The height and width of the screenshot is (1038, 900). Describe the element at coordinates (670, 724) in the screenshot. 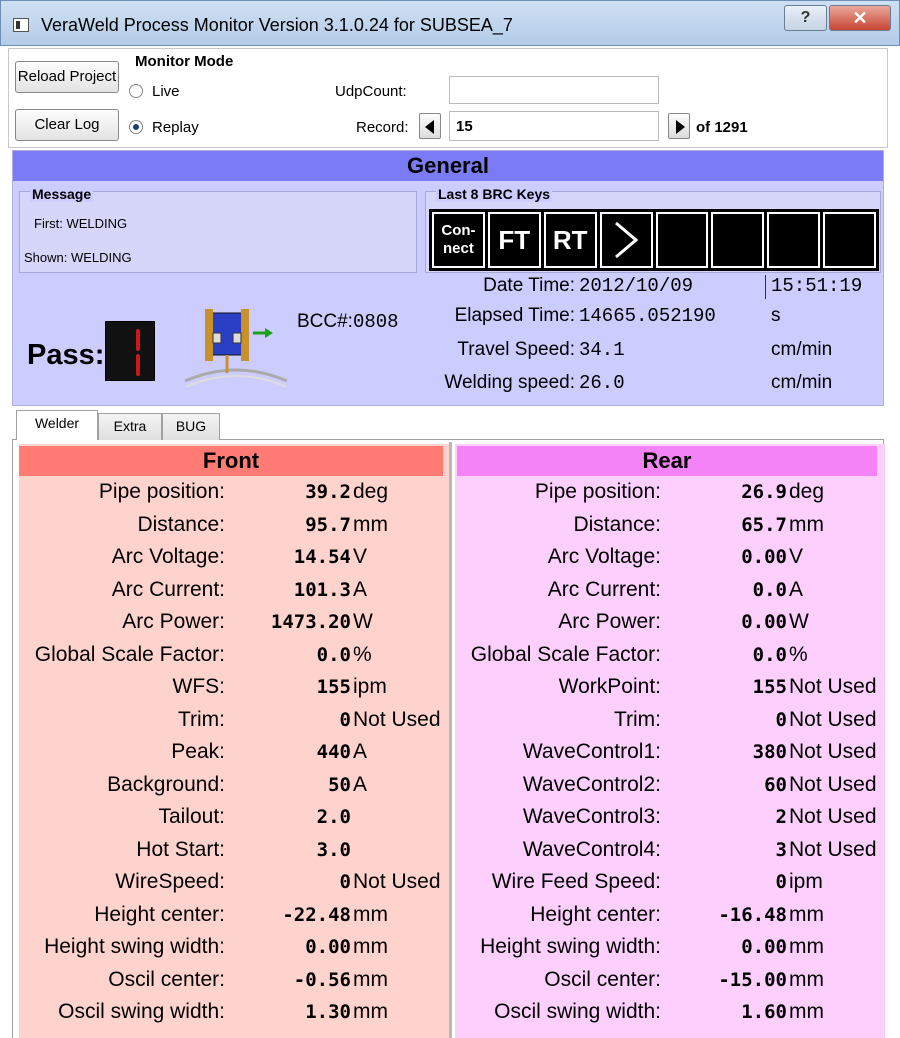

I see `rear-data-row: Trim: 0 Not Used` at that location.